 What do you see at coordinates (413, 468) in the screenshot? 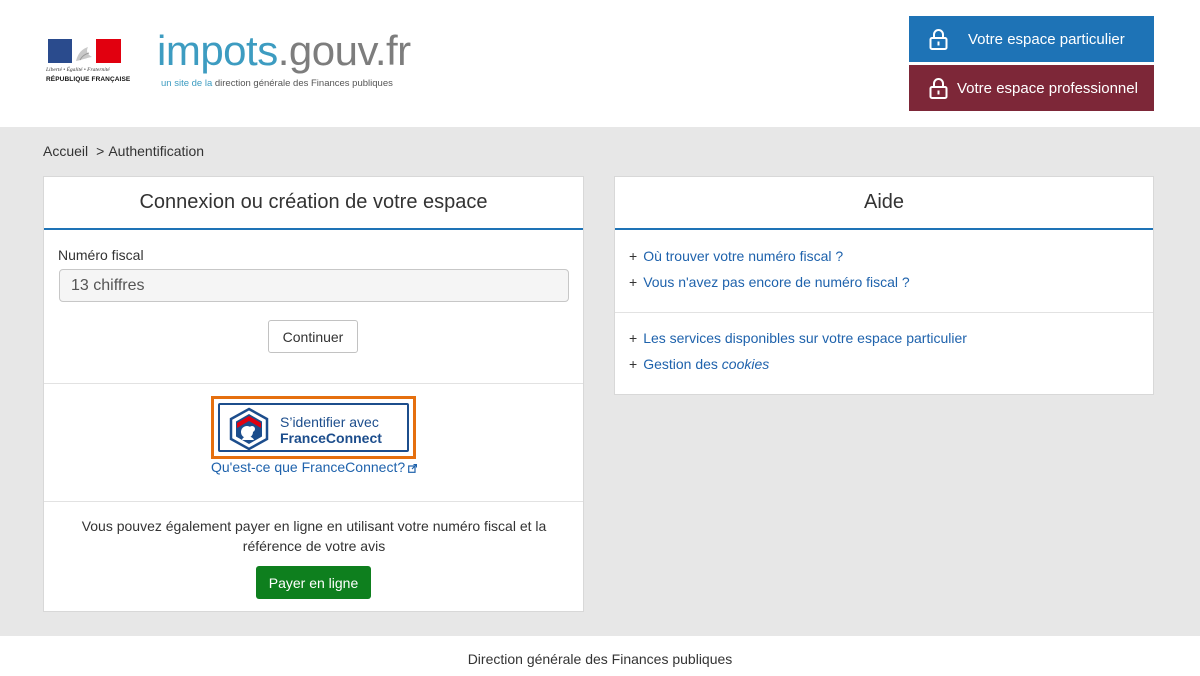
I see `external-link-icon` at bounding box center [413, 468].